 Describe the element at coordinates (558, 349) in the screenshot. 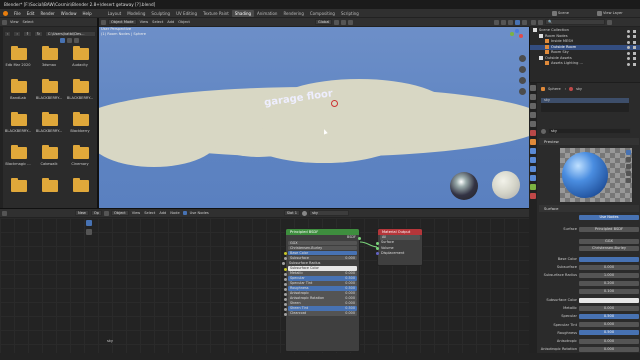

I see `property-label: Anisotropic Rotation` at that location.